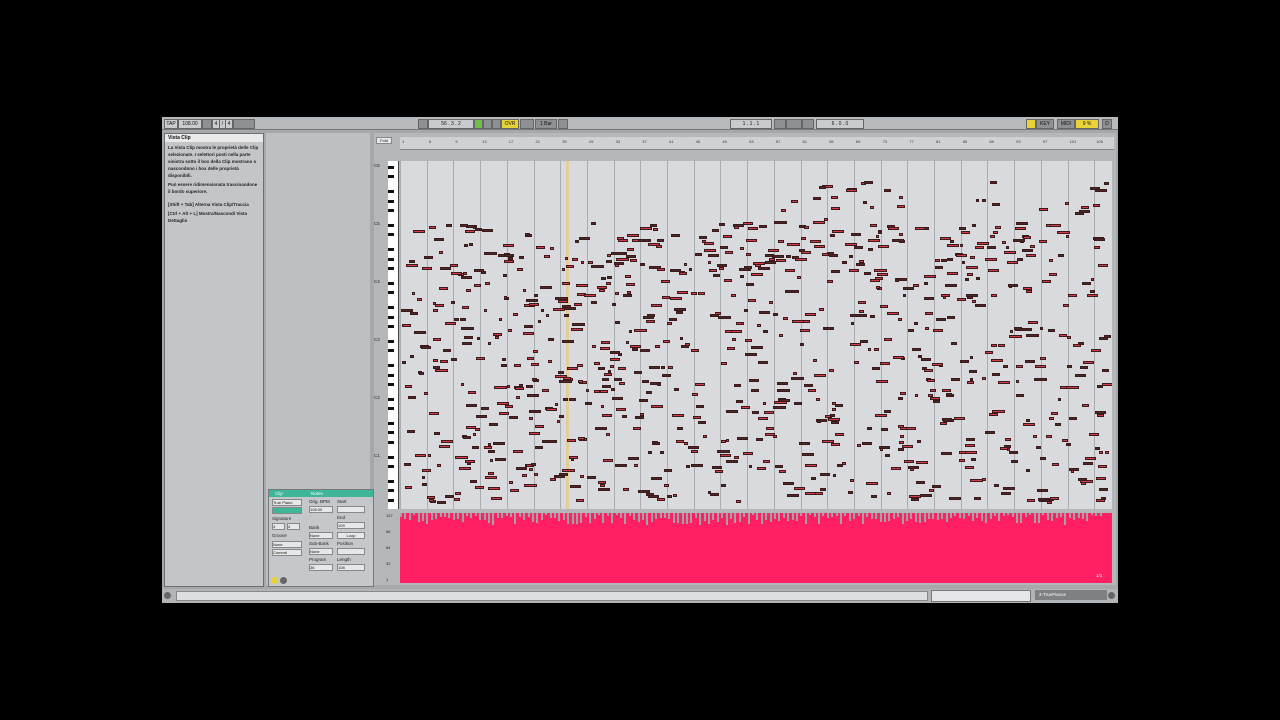 This screenshot has height=720, width=1280. Describe the element at coordinates (510, 124) in the screenshot. I see `overdub-button: OVR` at that location.